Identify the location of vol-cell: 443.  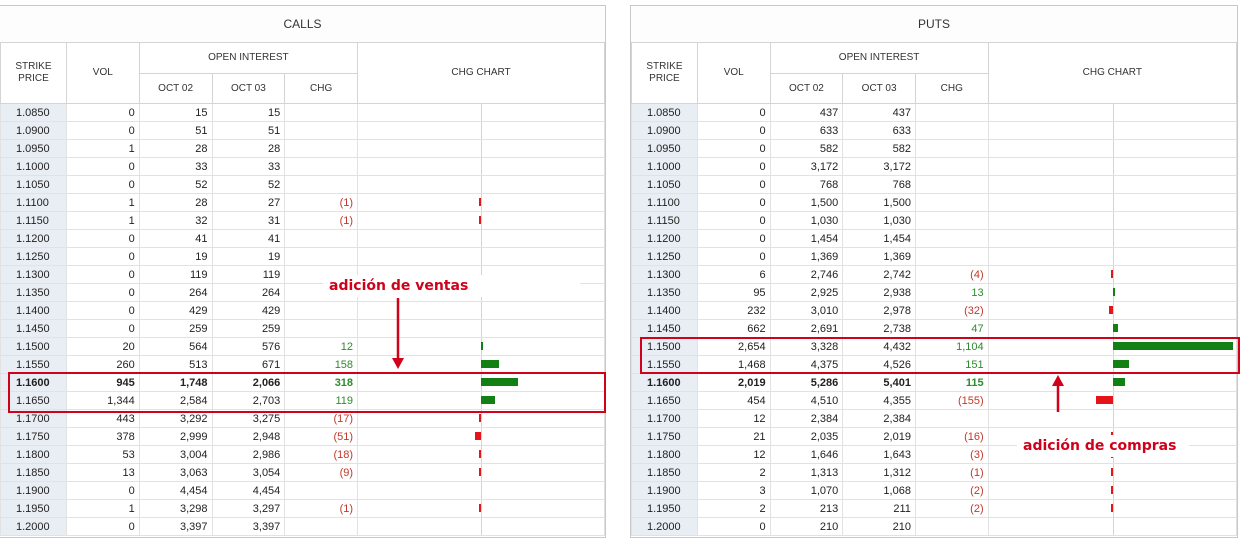
(102, 418).